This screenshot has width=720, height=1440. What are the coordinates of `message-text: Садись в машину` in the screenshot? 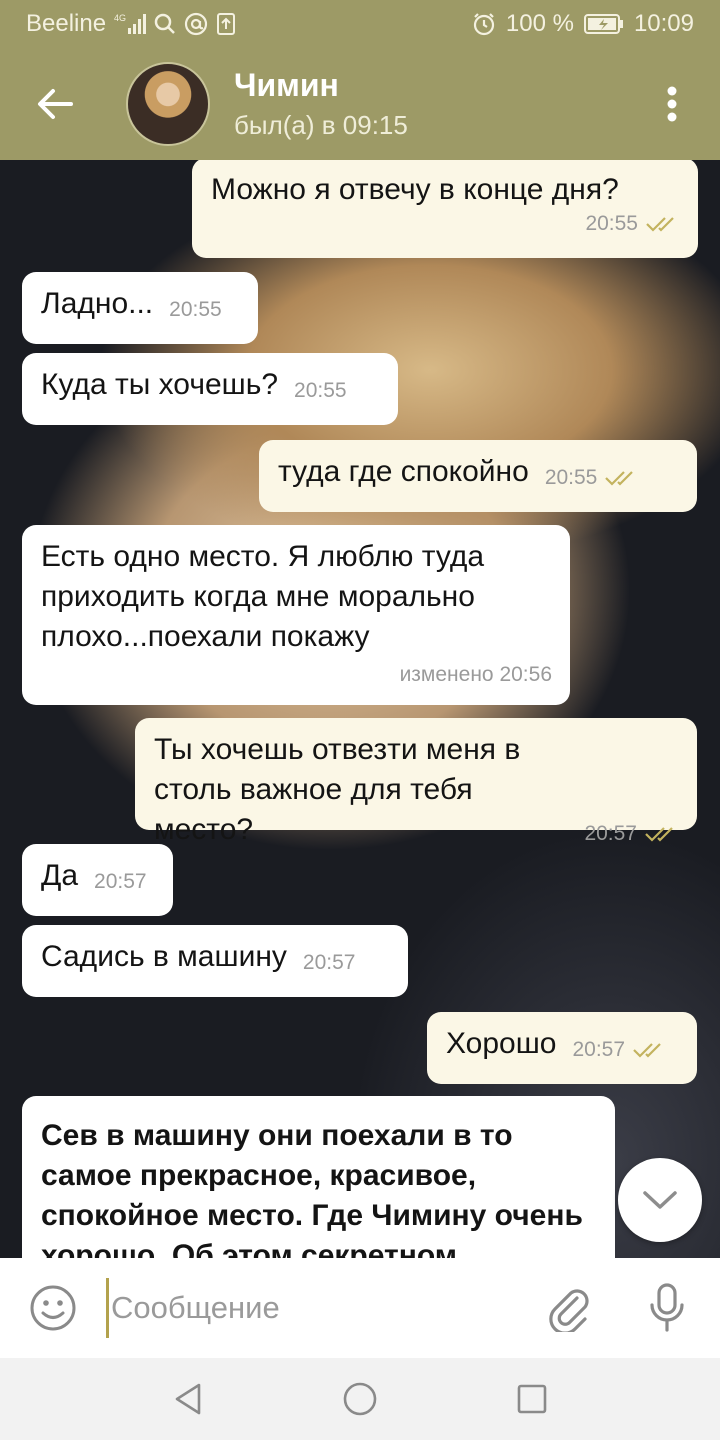 It's located at (164, 956).